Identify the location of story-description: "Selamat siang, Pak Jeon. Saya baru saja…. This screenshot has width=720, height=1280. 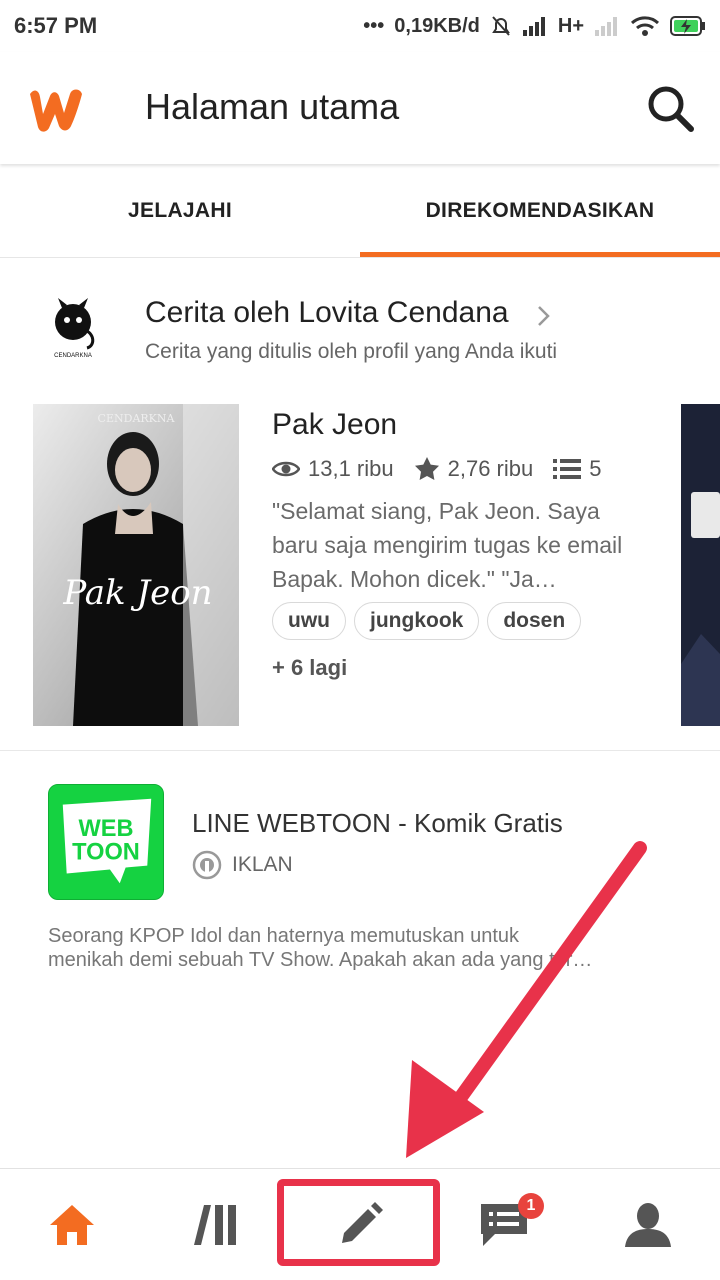
(447, 545).